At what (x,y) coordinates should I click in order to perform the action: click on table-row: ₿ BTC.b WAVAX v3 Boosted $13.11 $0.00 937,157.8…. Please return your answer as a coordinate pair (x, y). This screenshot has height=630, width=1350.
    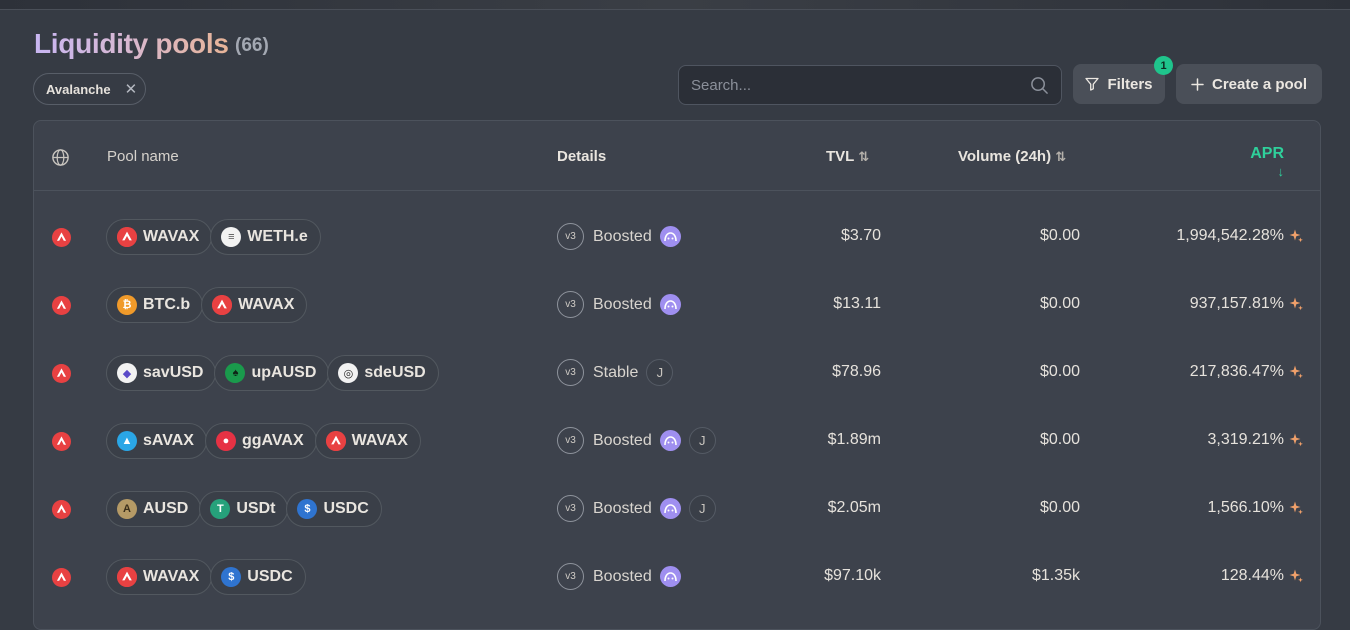
    Looking at the image, I should click on (677, 305).